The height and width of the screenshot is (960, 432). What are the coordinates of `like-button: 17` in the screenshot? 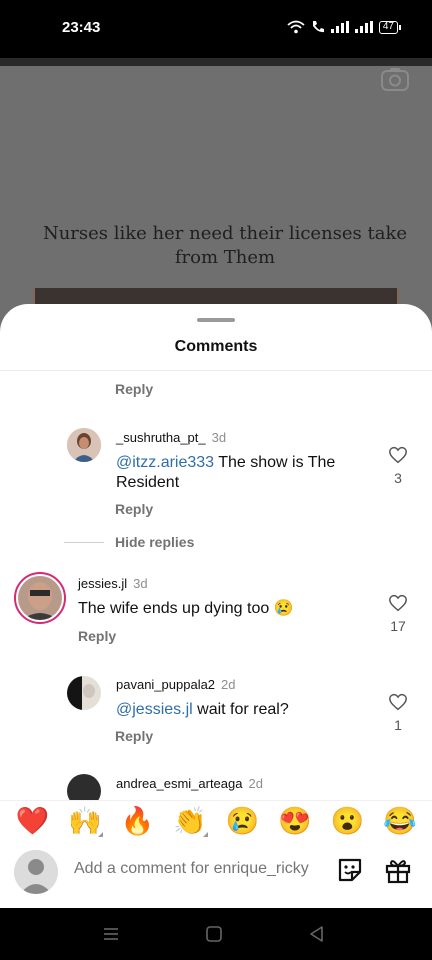 It's located at (398, 614).